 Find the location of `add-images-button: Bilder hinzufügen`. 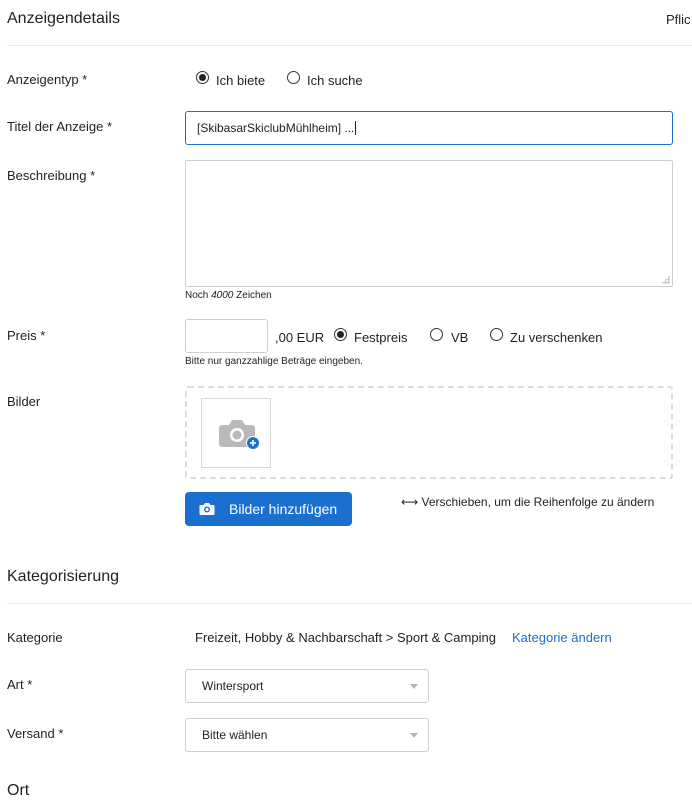

add-images-button: Bilder hinzufügen is located at coordinates (268, 509).